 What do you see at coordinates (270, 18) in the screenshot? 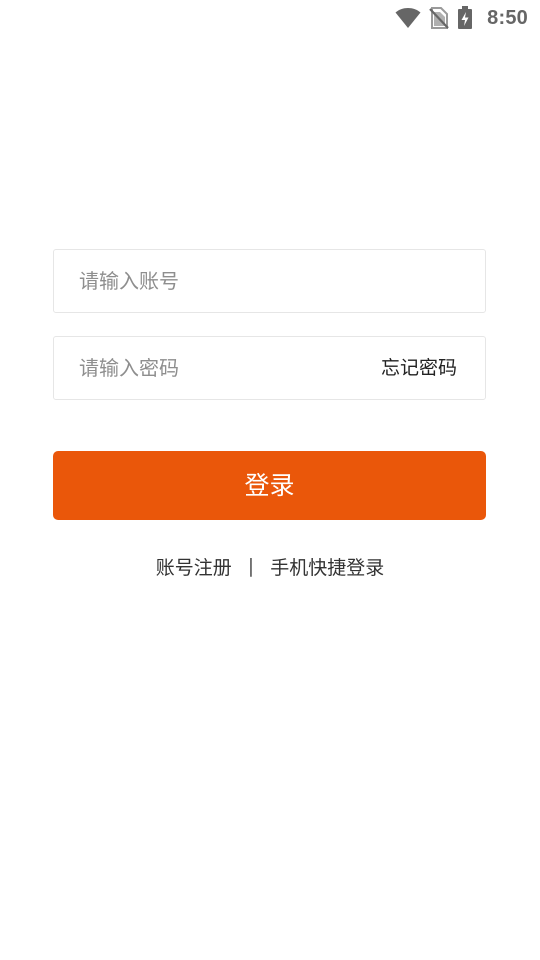
I see `status-bar: 8:50` at bounding box center [270, 18].